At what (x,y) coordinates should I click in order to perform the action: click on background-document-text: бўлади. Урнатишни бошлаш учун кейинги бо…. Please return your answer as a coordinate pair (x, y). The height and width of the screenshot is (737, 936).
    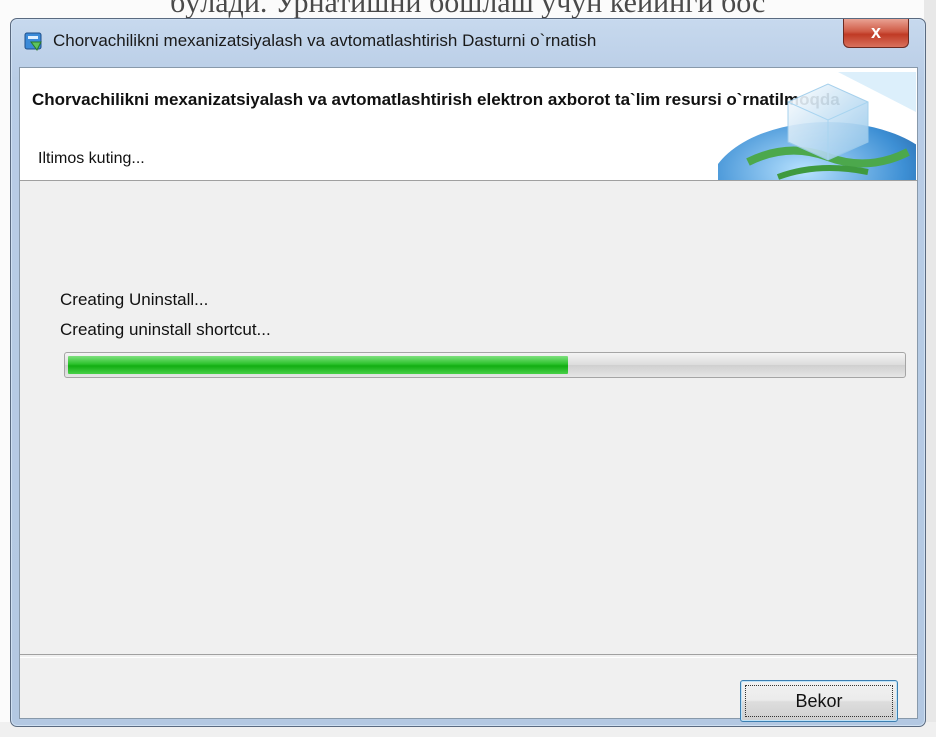
    Looking at the image, I should click on (468, 9).